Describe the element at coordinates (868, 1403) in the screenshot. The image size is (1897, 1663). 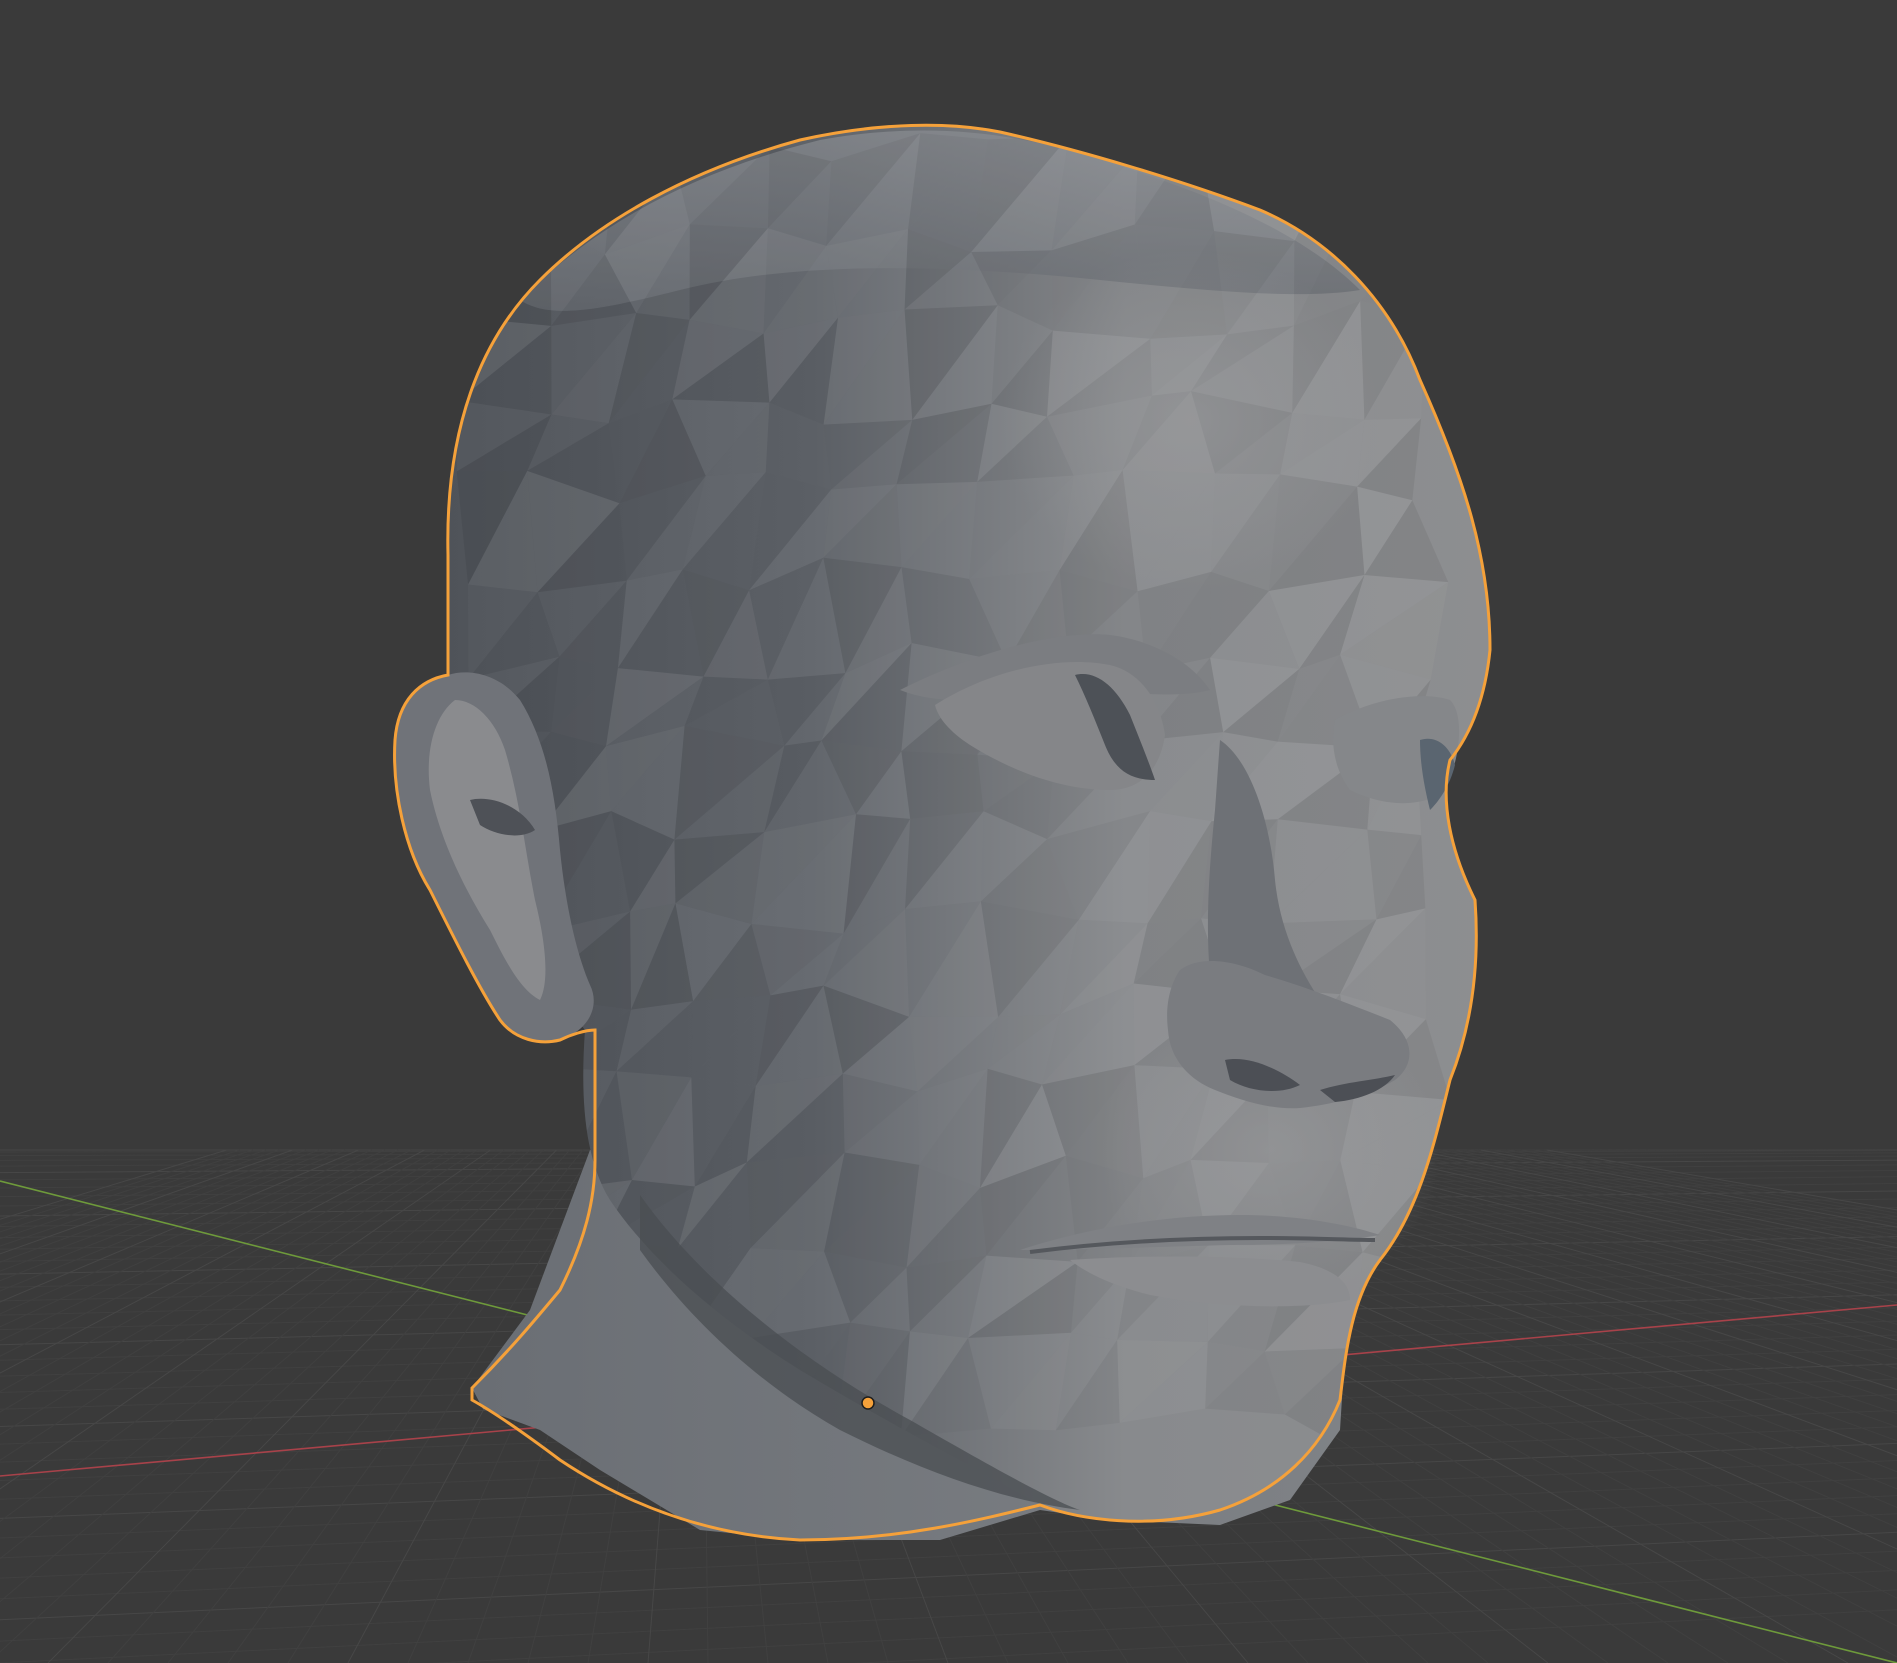
I see `object-origin-dot` at that location.